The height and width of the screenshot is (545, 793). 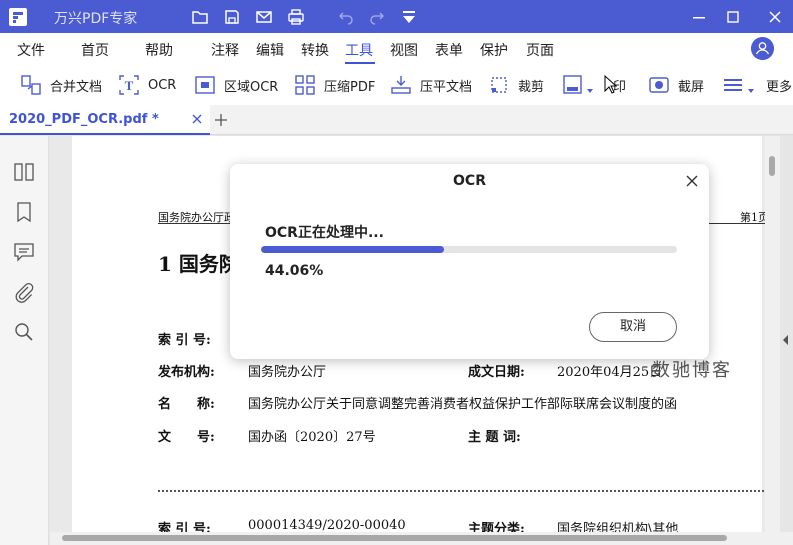 I want to click on row-value: 2020年04月25日, so click(x=610, y=372).